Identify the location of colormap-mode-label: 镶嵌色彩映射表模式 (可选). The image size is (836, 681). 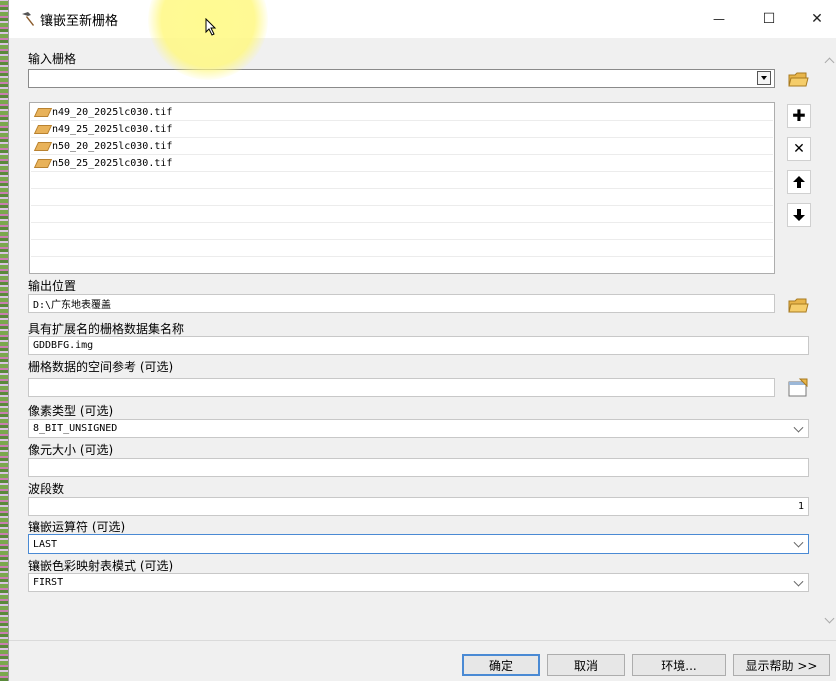
(101, 566).